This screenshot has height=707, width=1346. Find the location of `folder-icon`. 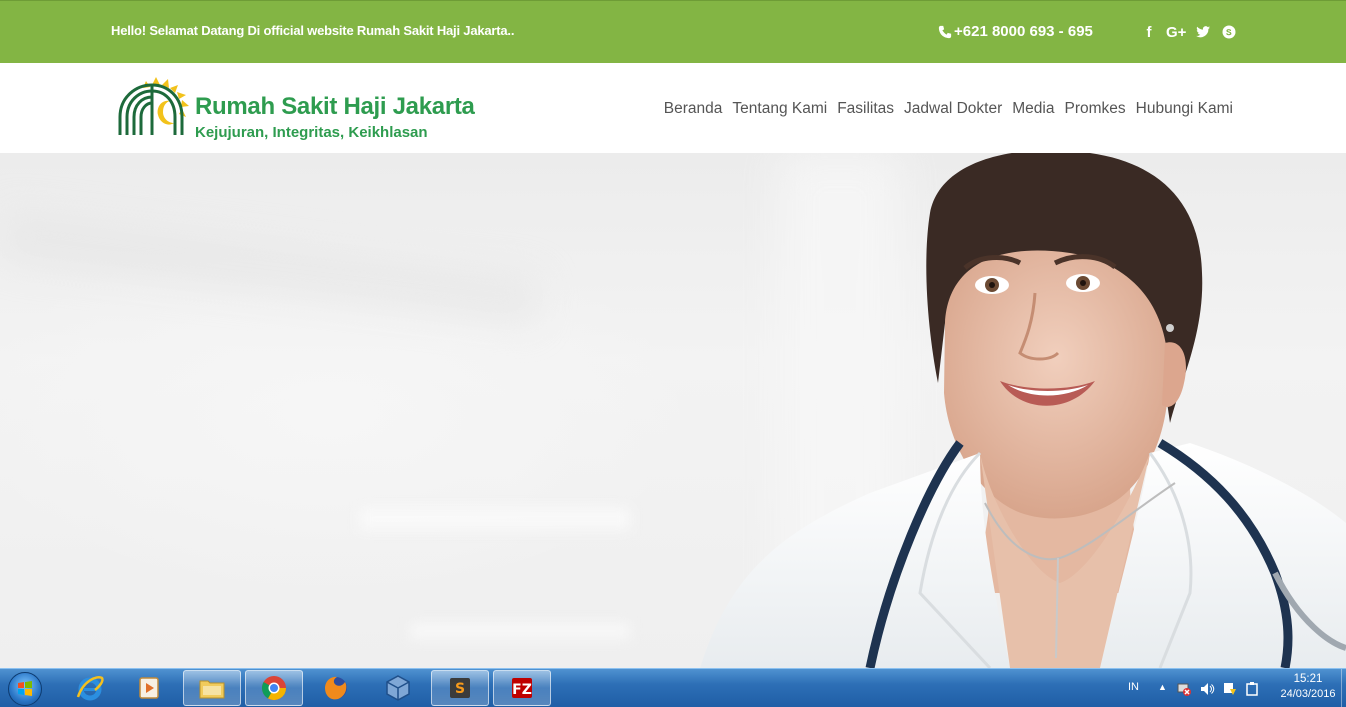

folder-icon is located at coordinates (212, 689).